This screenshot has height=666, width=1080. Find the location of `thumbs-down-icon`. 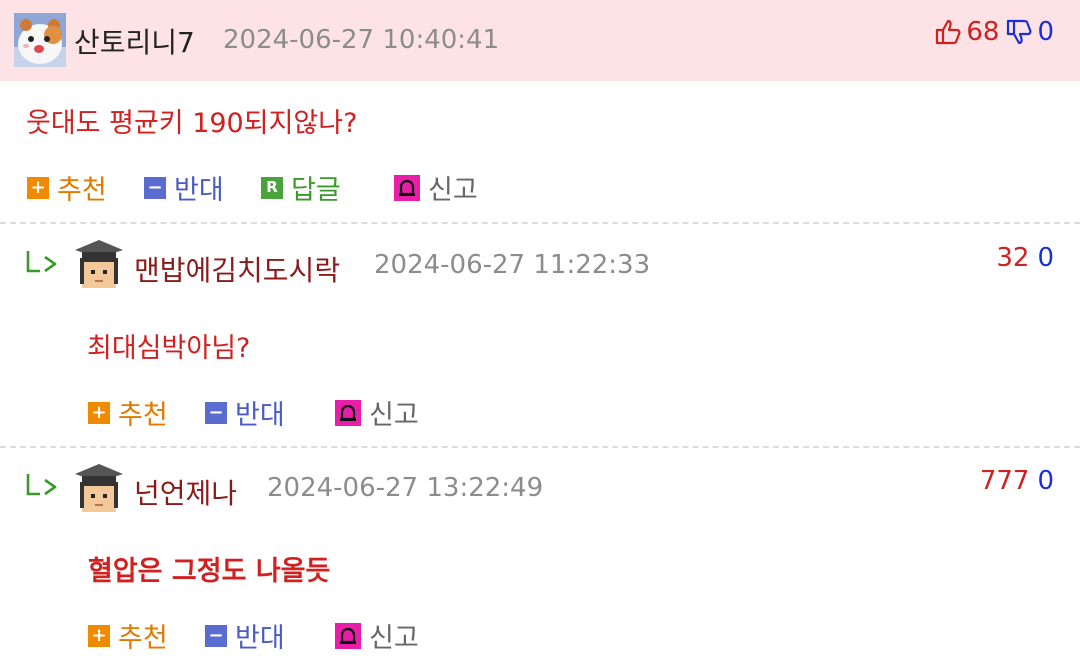

thumbs-down-icon is located at coordinates (1019, 32).